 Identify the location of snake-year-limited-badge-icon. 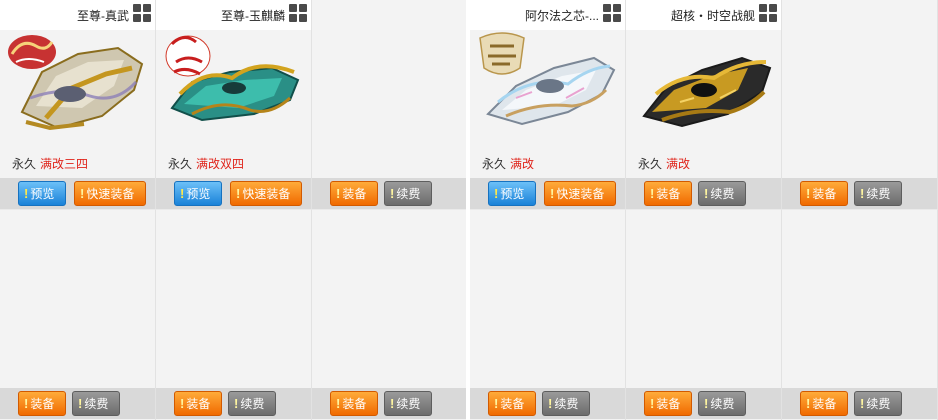
(32, 52).